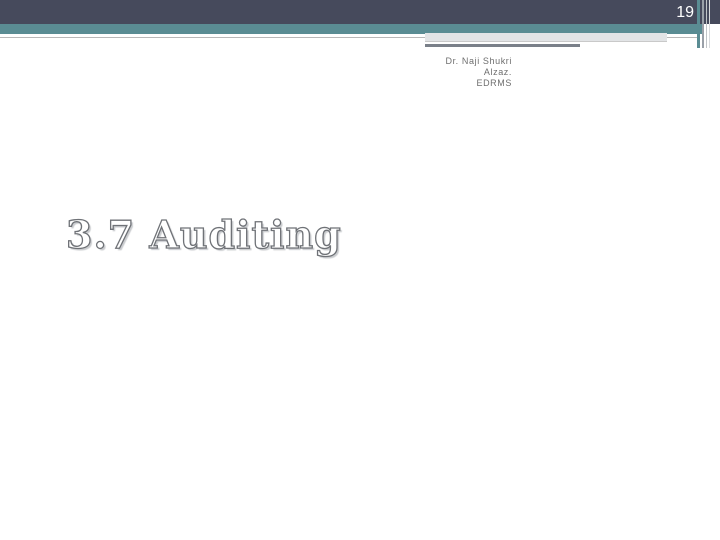 The image size is (720, 540). I want to click on slide-title: 3.7 Auditing, so click(203, 234).